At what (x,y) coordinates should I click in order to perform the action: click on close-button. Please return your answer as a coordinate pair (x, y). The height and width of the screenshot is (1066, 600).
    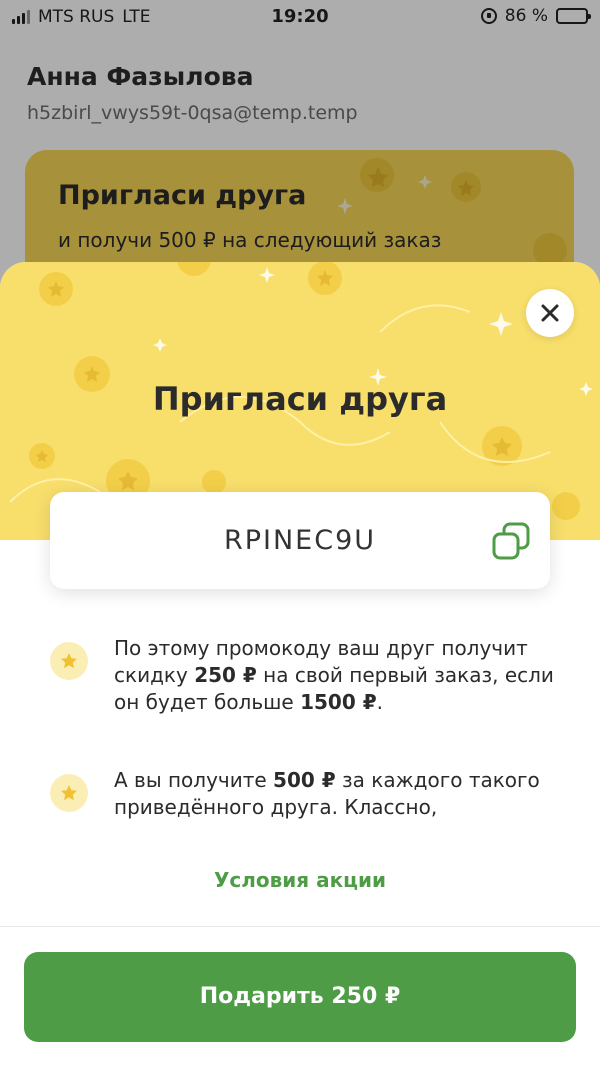
    Looking at the image, I should click on (550, 313).